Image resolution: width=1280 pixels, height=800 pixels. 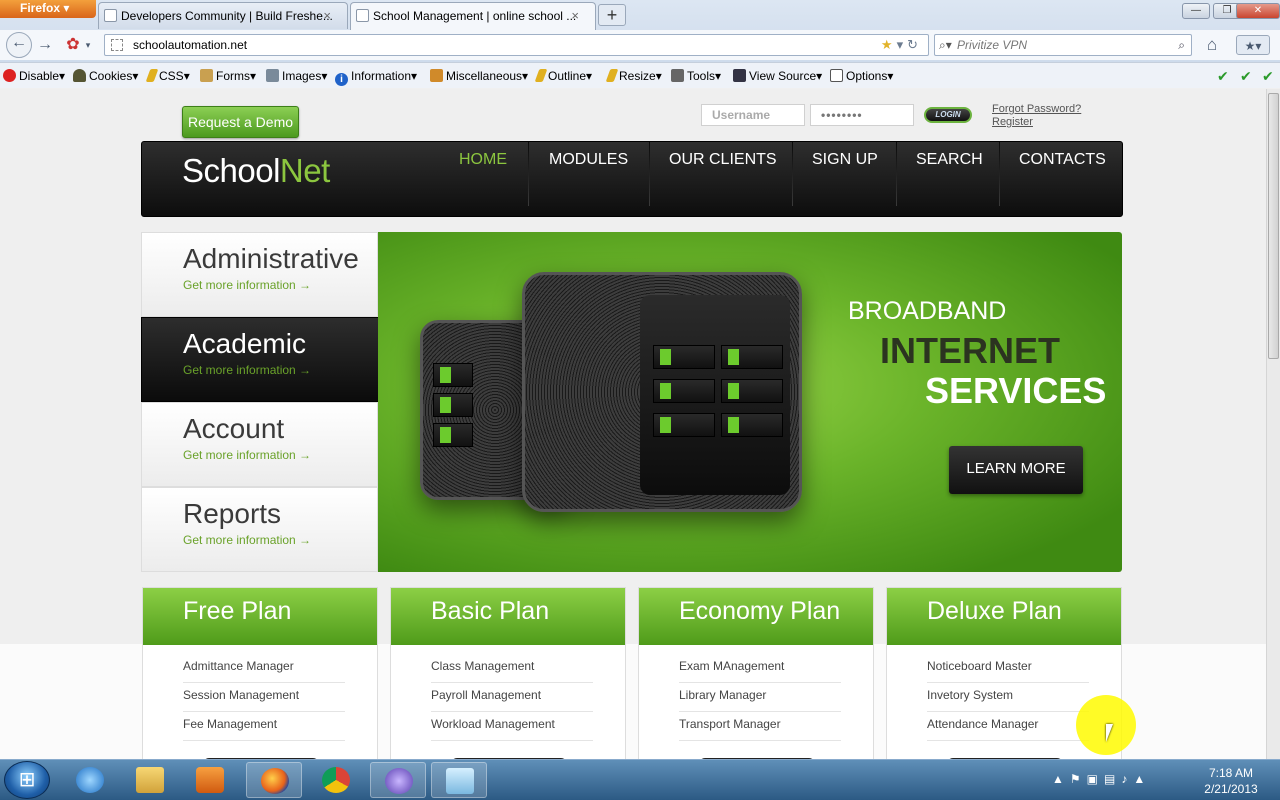 I want to click on document-icon, so click(x=836, y=75).